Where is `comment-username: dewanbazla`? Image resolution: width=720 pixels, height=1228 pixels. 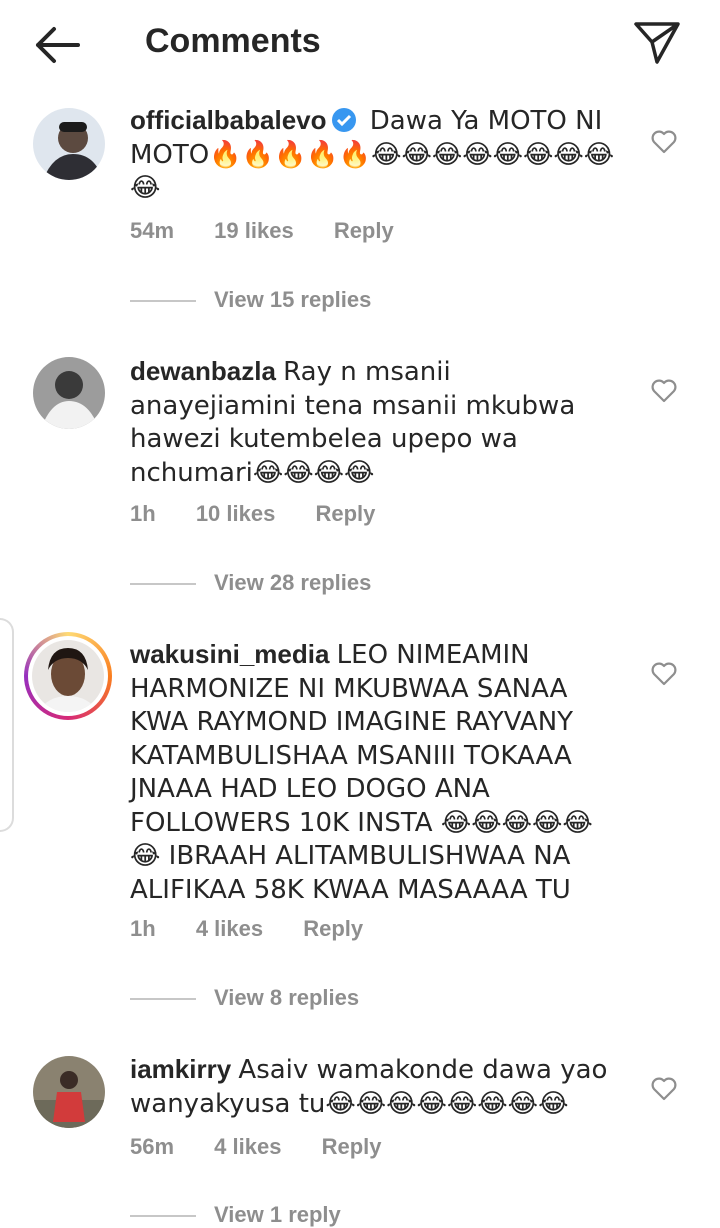
comment-username: dewanbazla is located at coordinates (203, 371).